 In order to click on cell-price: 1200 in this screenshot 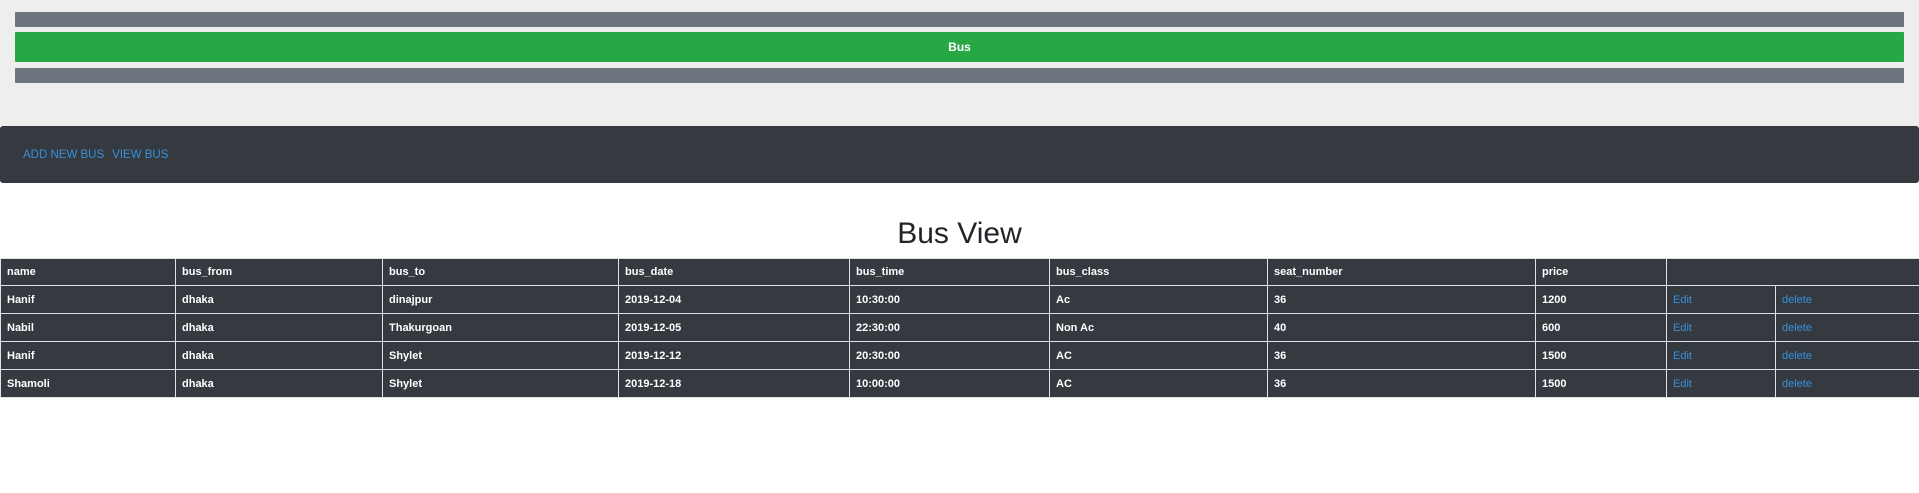, I will do `click(1601, 299)`.